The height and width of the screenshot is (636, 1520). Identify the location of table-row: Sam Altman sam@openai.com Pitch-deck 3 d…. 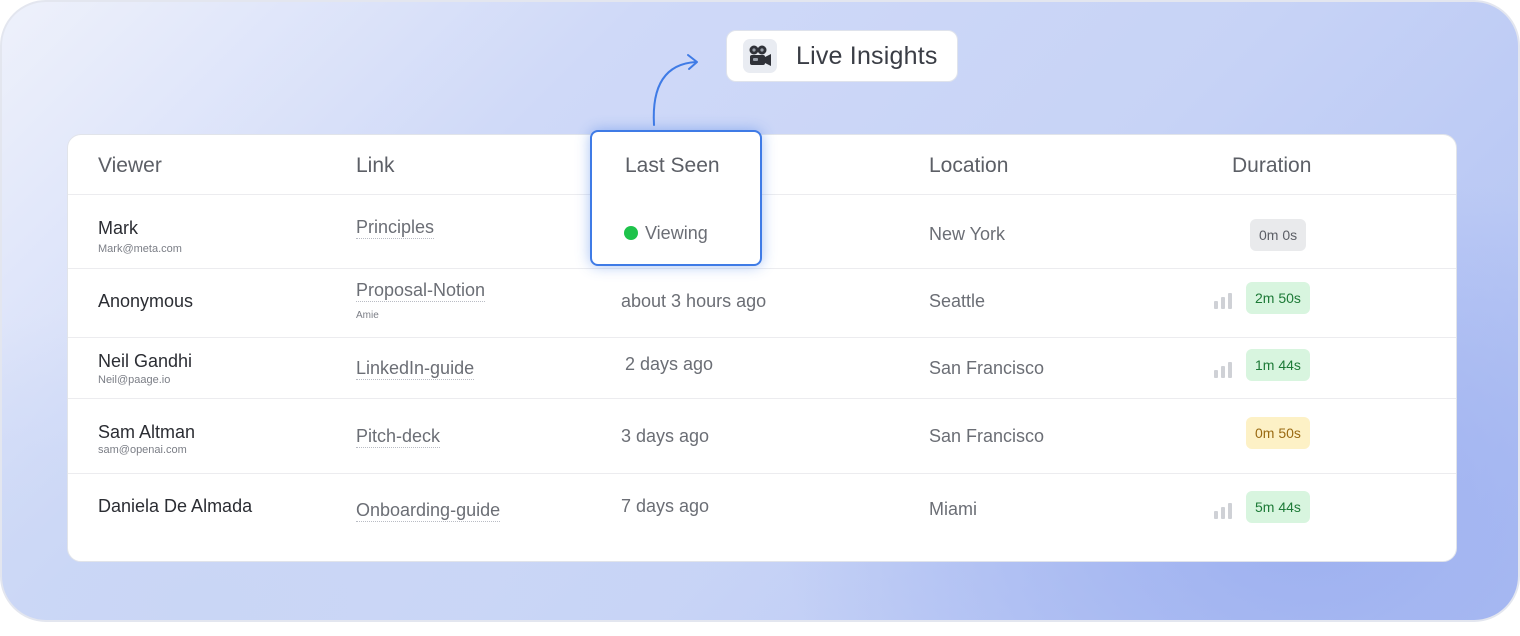
(762, 436).